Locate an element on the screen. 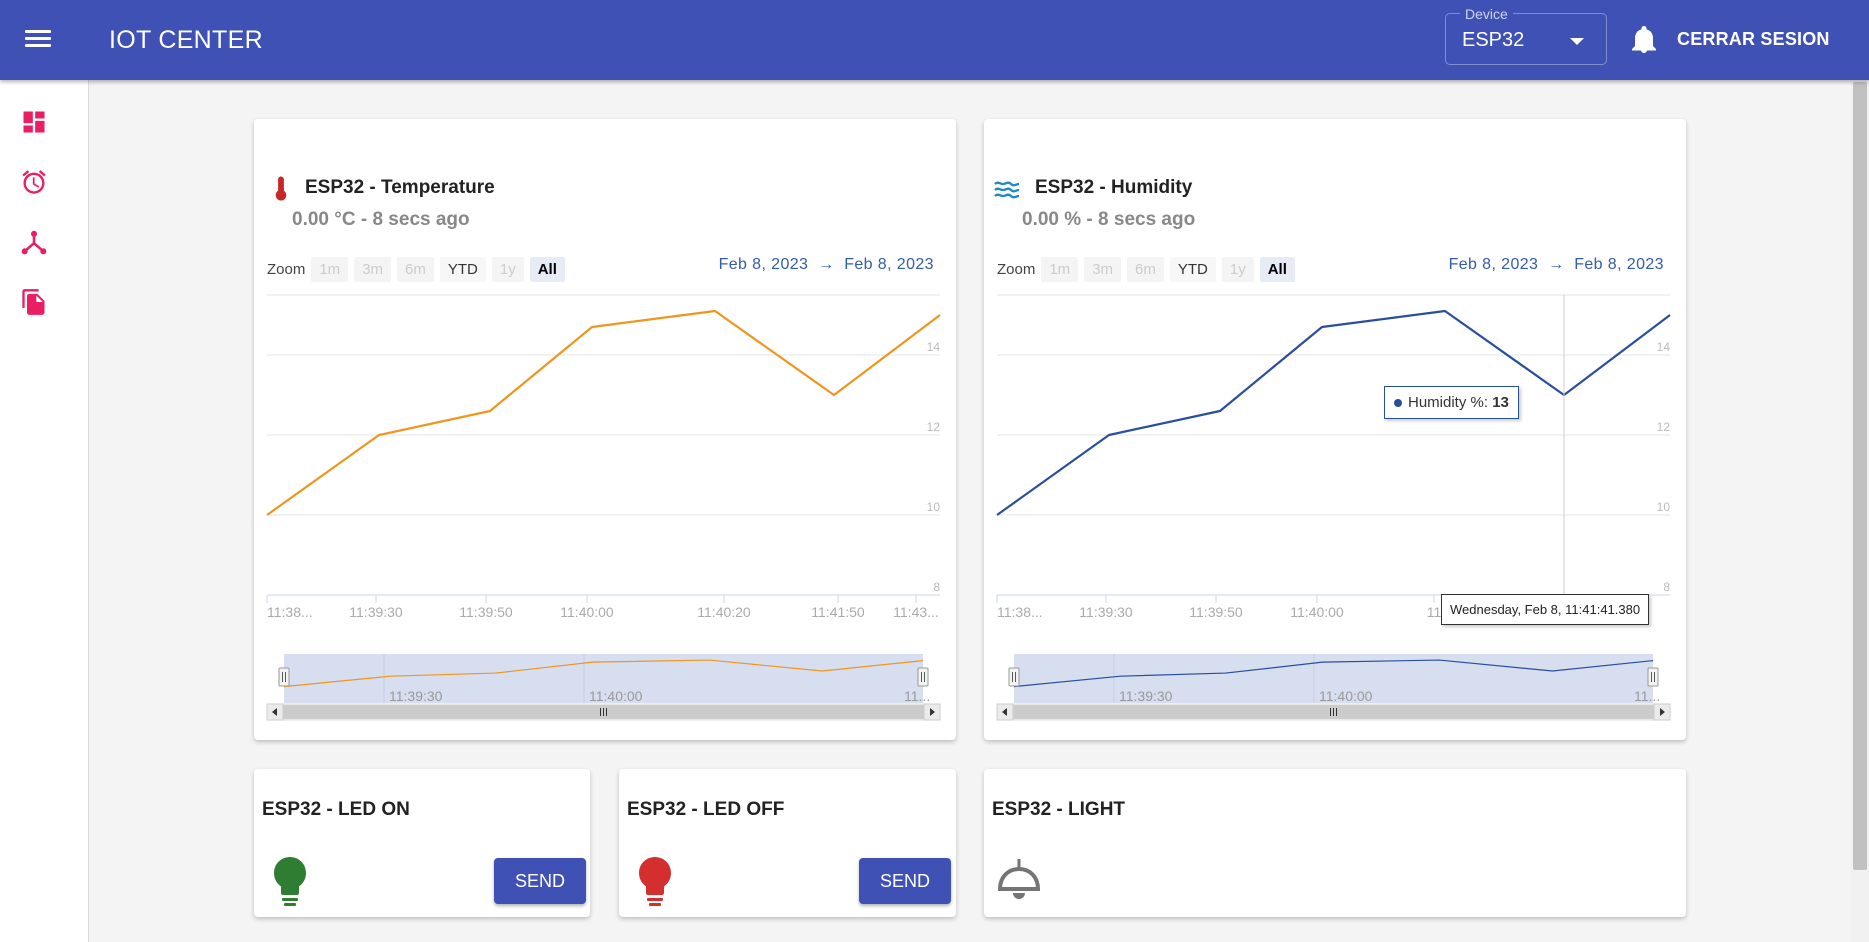 This screenshot has width=1869, height=942. led-on-card: ESP32 - LED ON SEND is located at coordinates (422, 843).